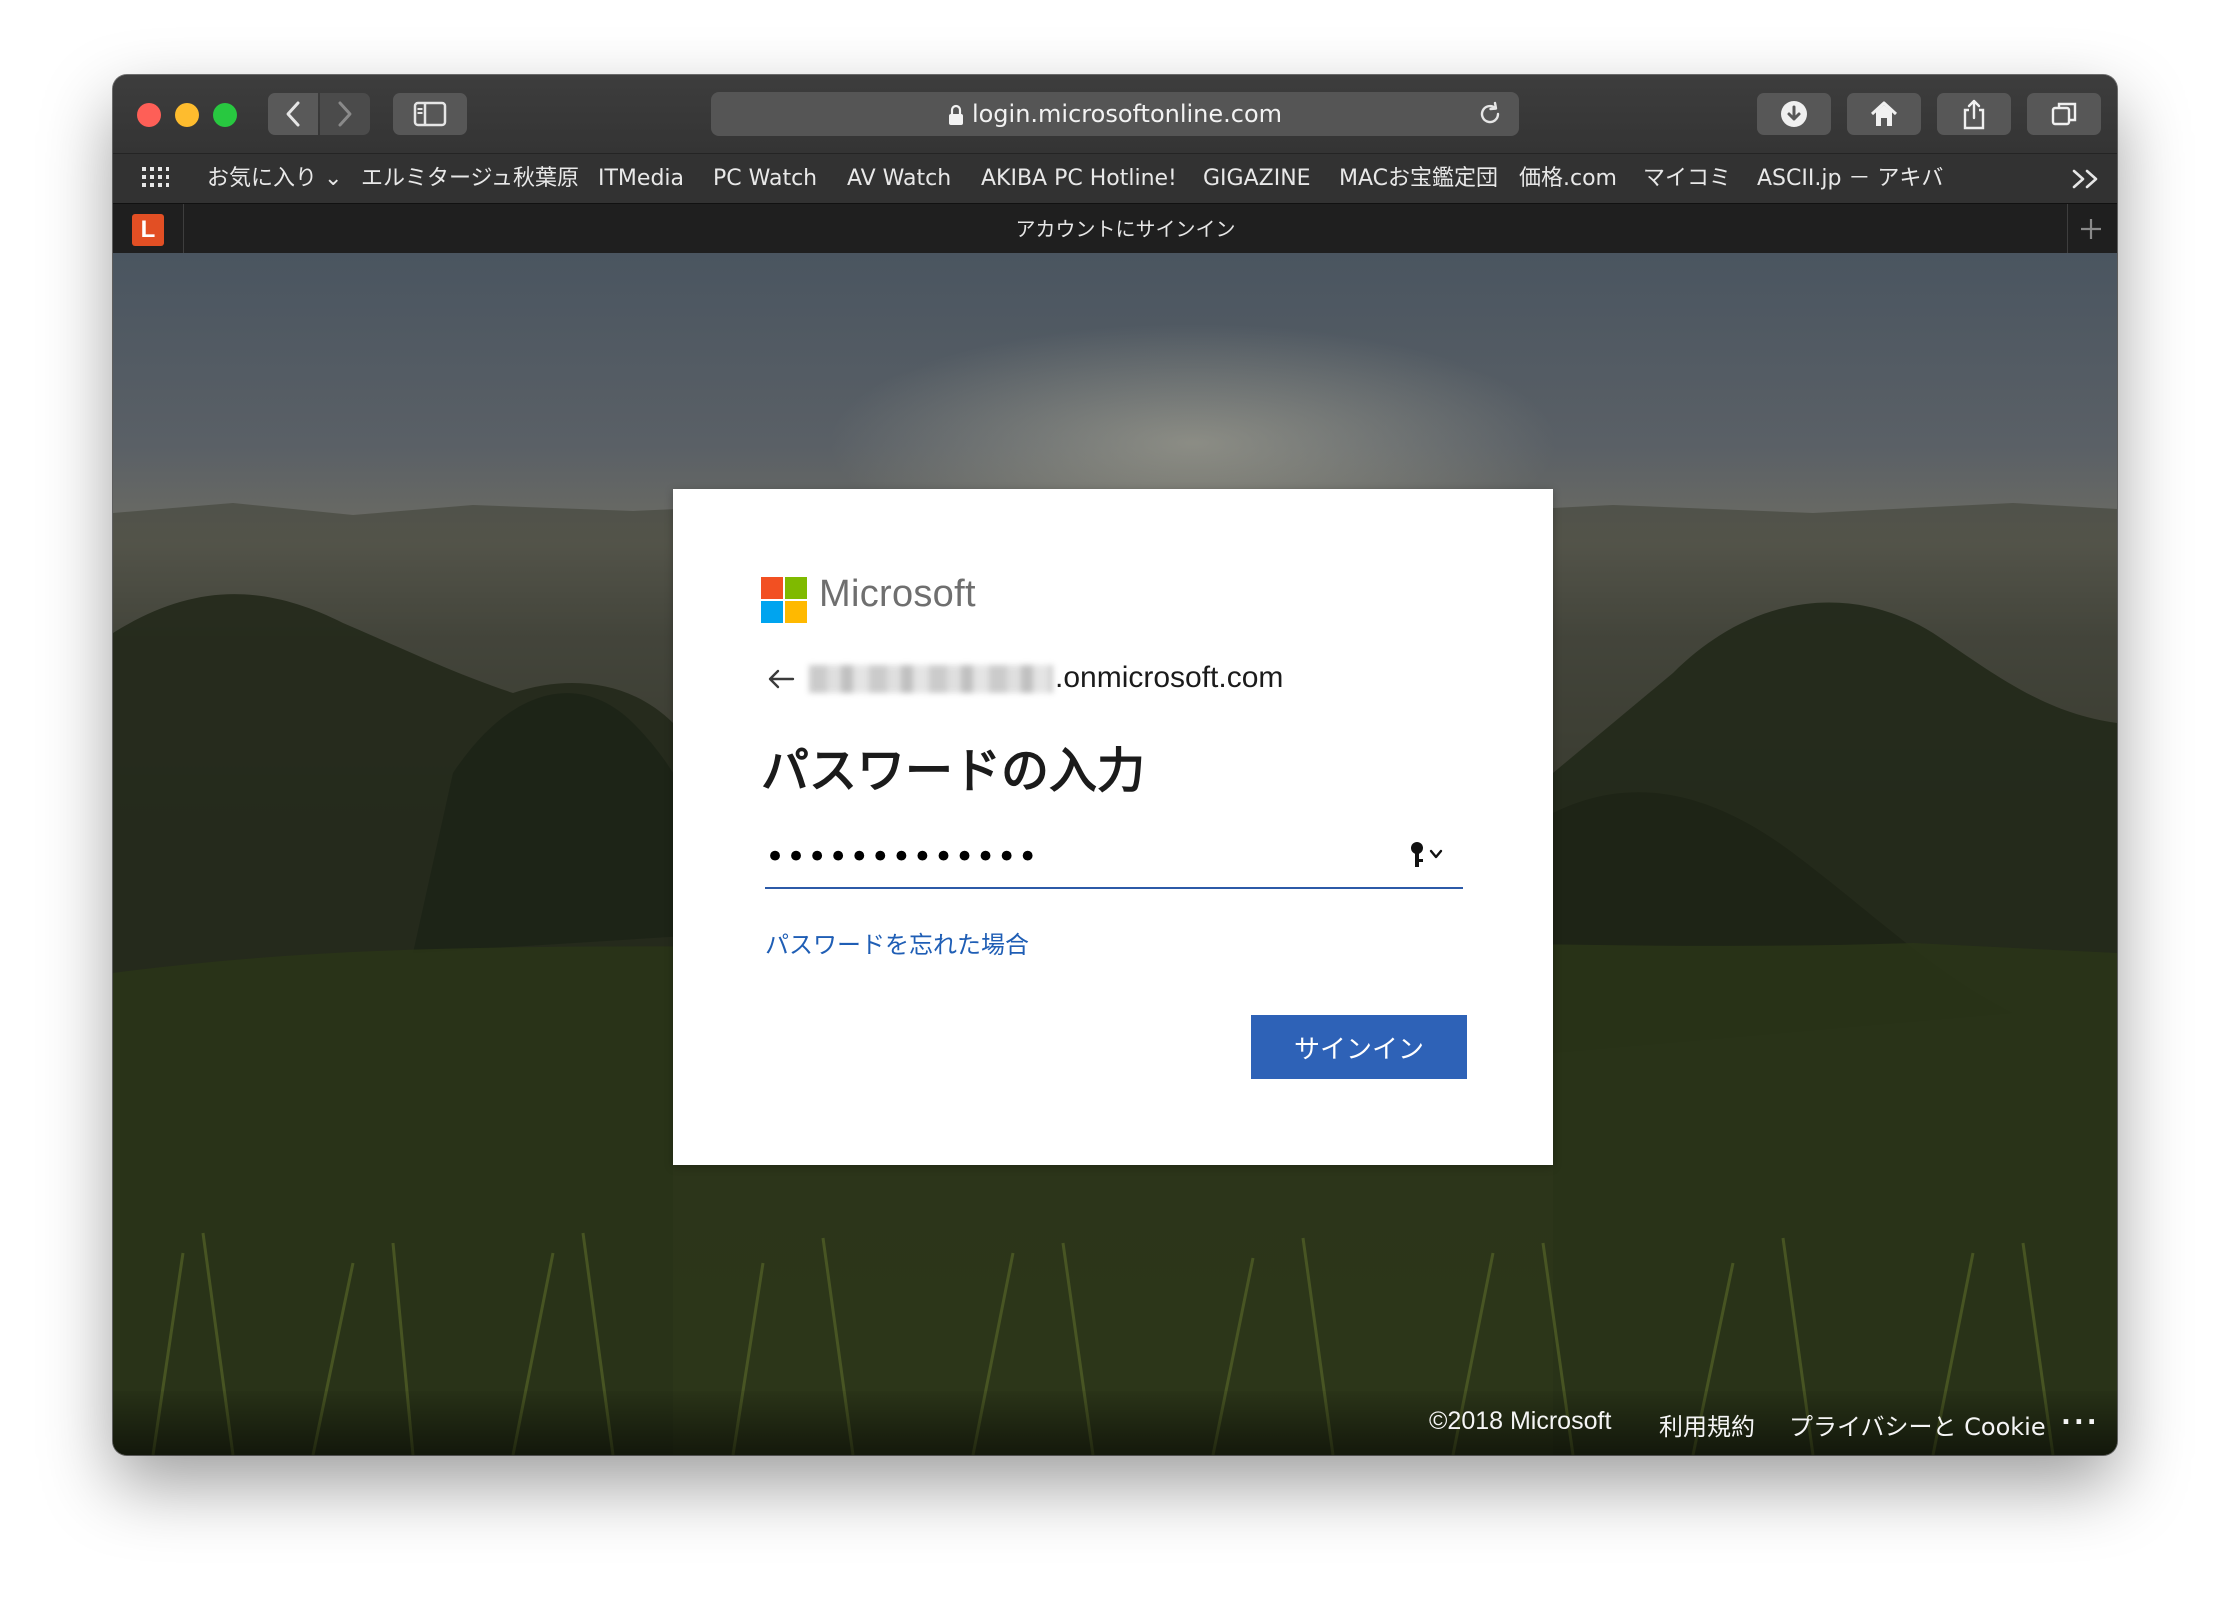 This screenshot has width=2224, height=1600. I want to click on home-icon, so click(1884, 113).